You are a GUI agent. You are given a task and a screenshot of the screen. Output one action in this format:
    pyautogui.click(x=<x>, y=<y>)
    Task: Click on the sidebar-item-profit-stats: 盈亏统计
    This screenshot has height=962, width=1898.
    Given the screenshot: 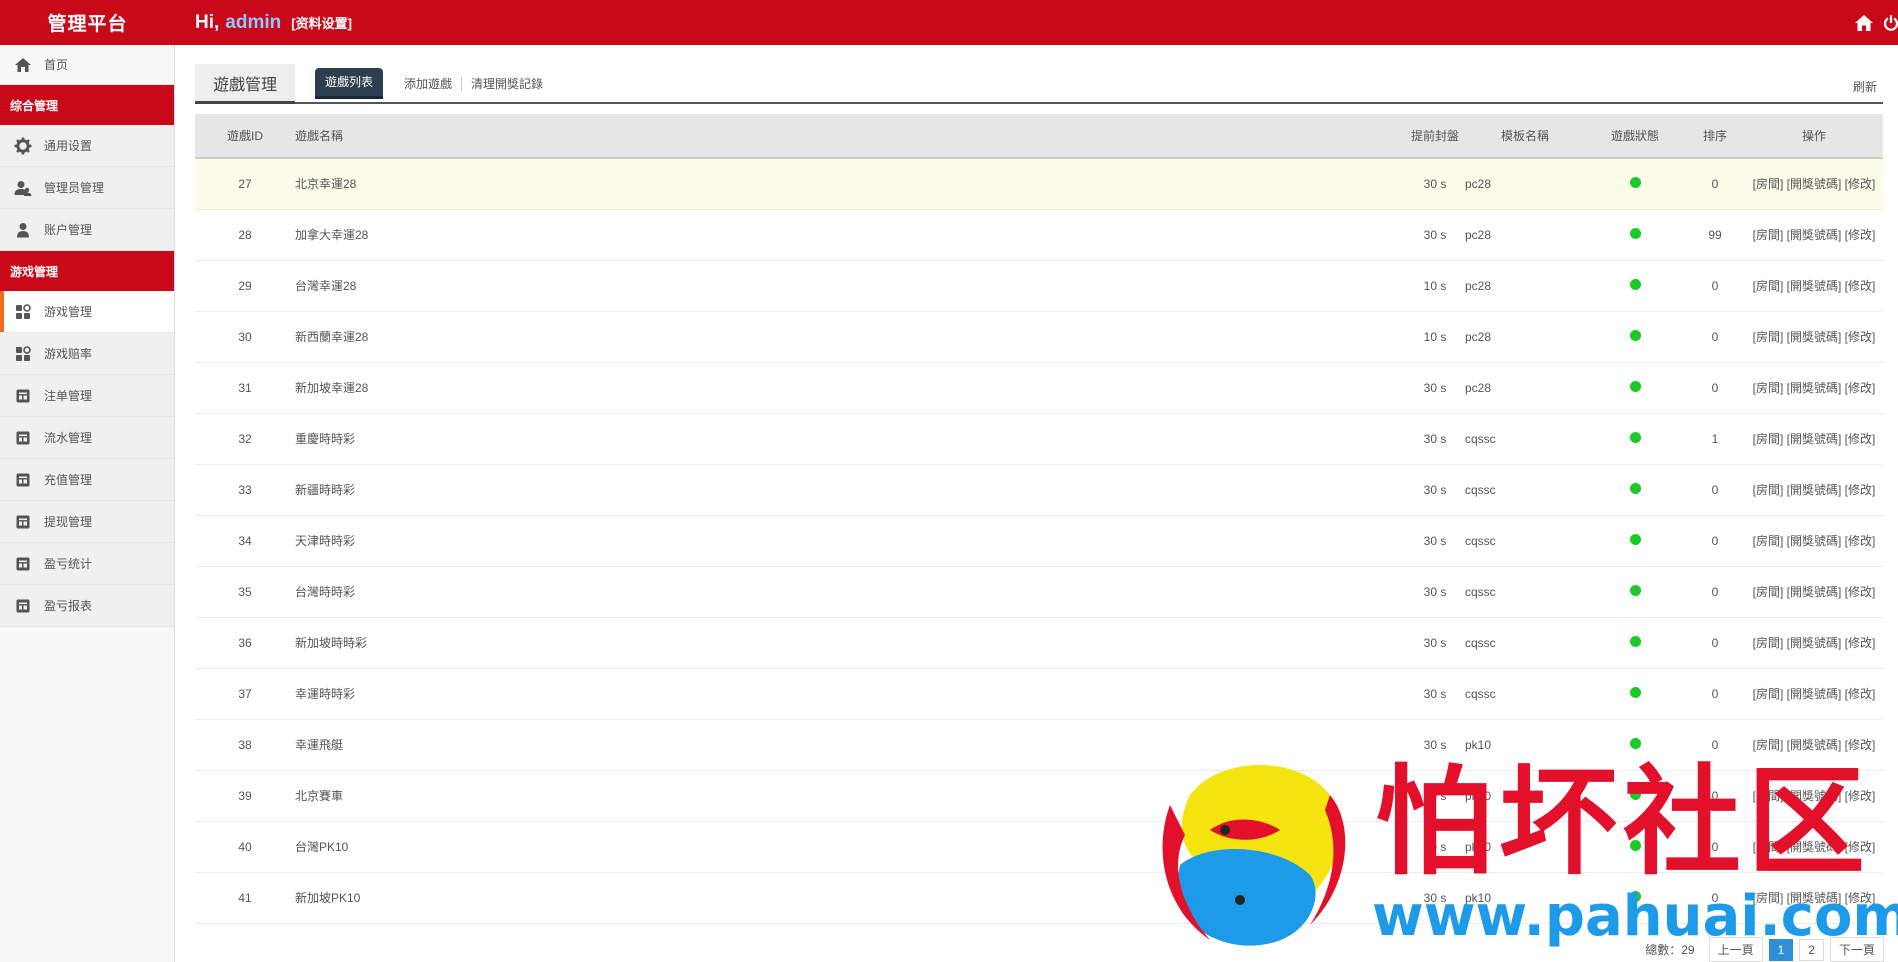 What is the action you would take?
    pyautogui.click(x=87, y=564)
    